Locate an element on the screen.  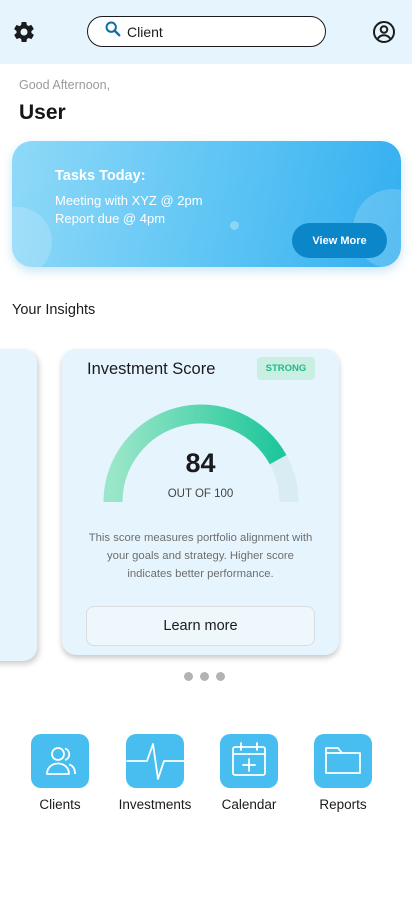
nav-investments: Investments is located at coordinates (155, 776).